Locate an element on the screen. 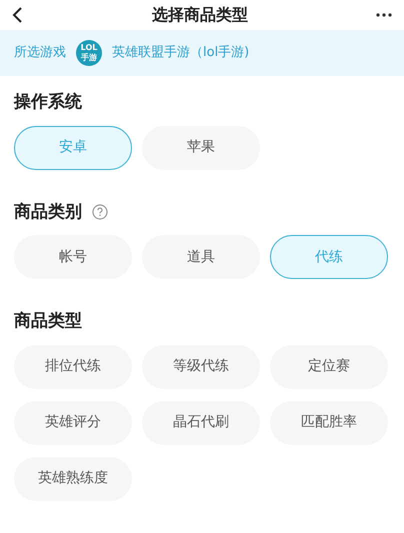 This screenshot has height=533, width=404. section-title: 商品类别 is located at coordinates (48, 212).